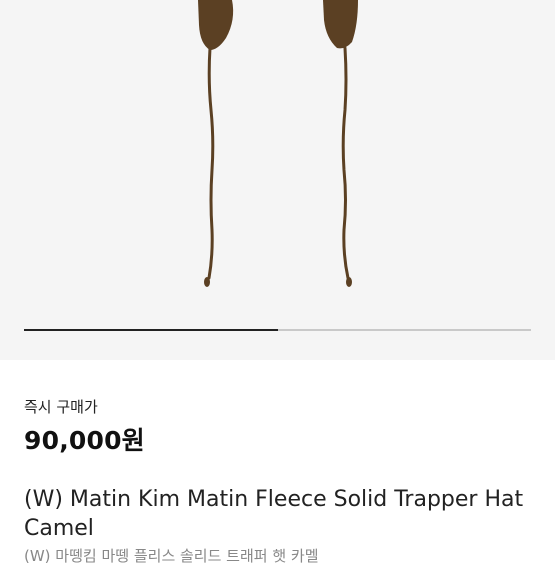 The image size is (555, 566). I want to click on price-value: 90,000원, so click(84, 440).